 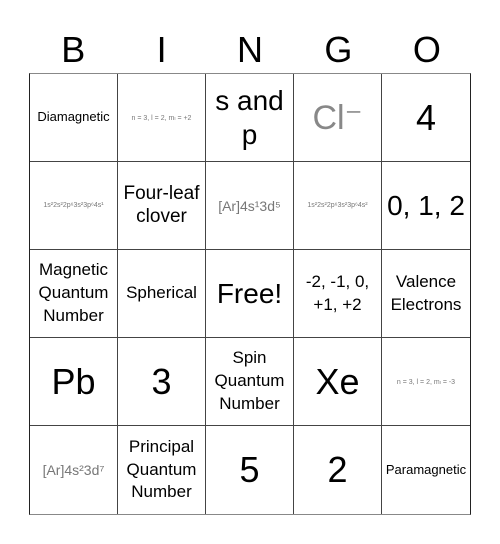 I want to click on bingo-cell: Xe, so click(x=338, y=382).